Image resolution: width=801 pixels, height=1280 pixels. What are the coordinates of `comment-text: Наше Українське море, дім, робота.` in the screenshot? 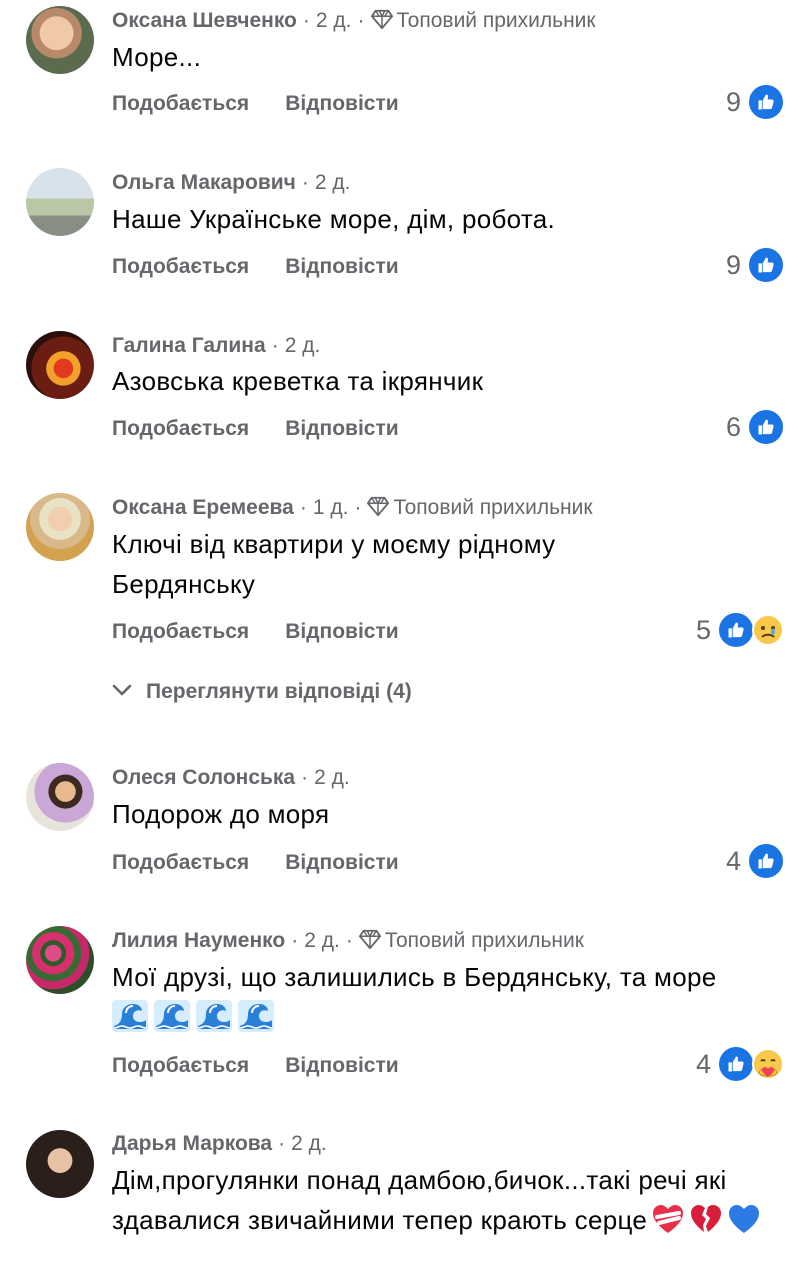 It's located at (334, 219).